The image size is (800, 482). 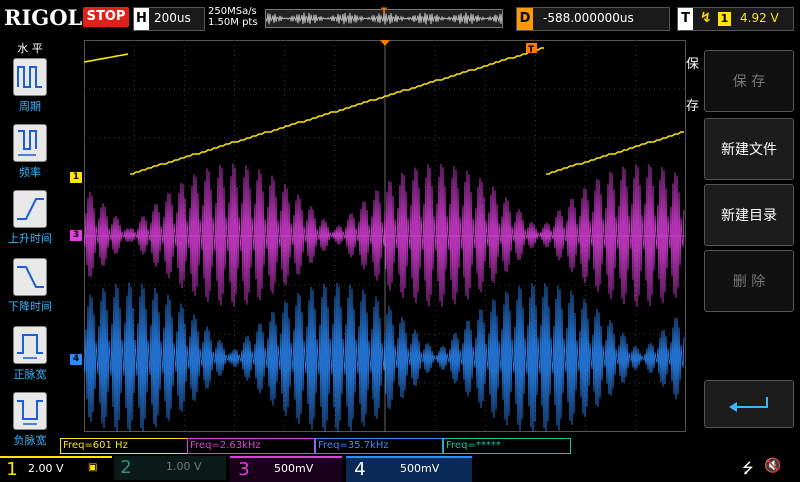 I want to click on measure-period: 周期, so click(x=30, y=90).